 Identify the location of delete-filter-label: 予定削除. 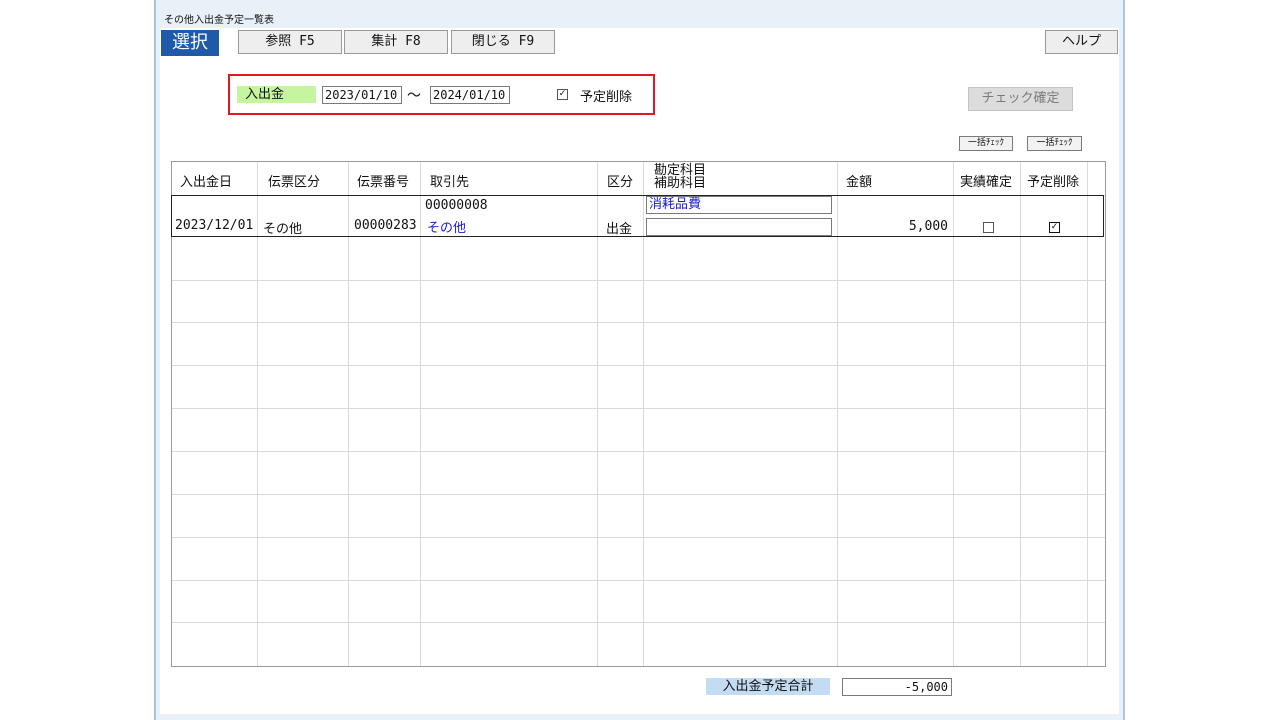
(606, 97).